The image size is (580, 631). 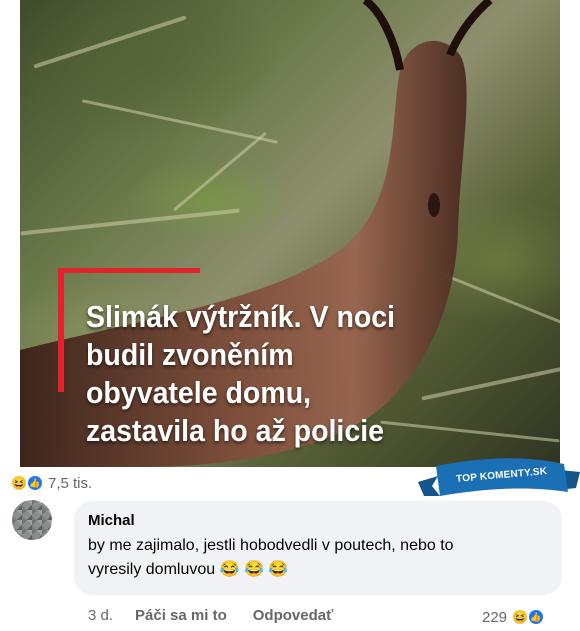 I want to click on post-reaction-count: 7,5 tis., so click(x=70, y=483).